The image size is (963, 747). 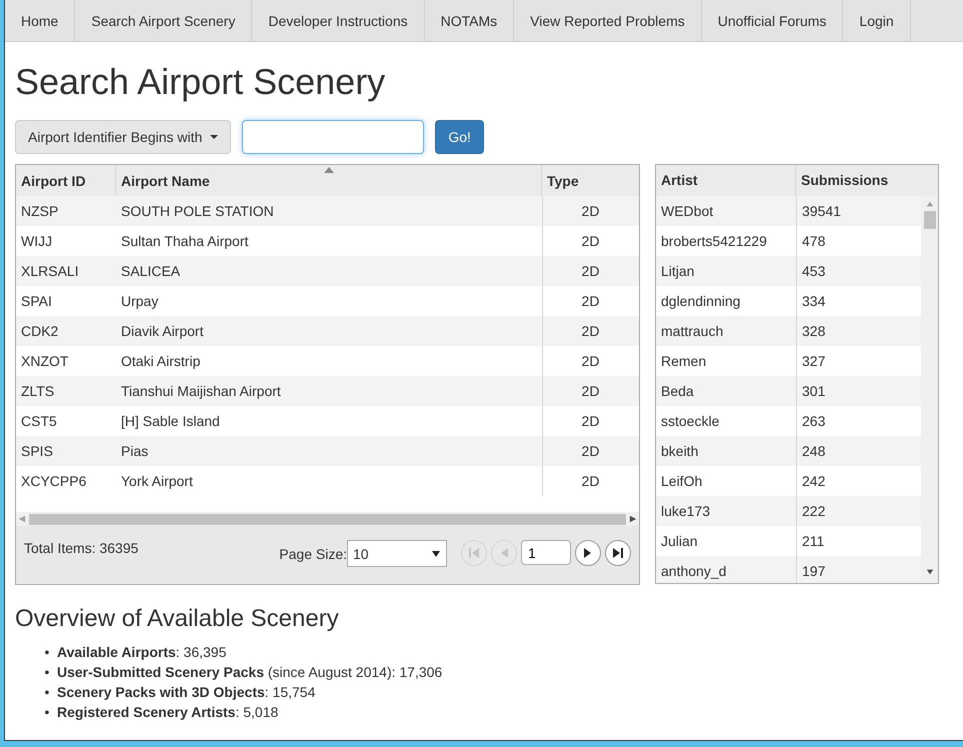 I want to click on table-cell-text: SALICEA, so click(x=151, y=271).